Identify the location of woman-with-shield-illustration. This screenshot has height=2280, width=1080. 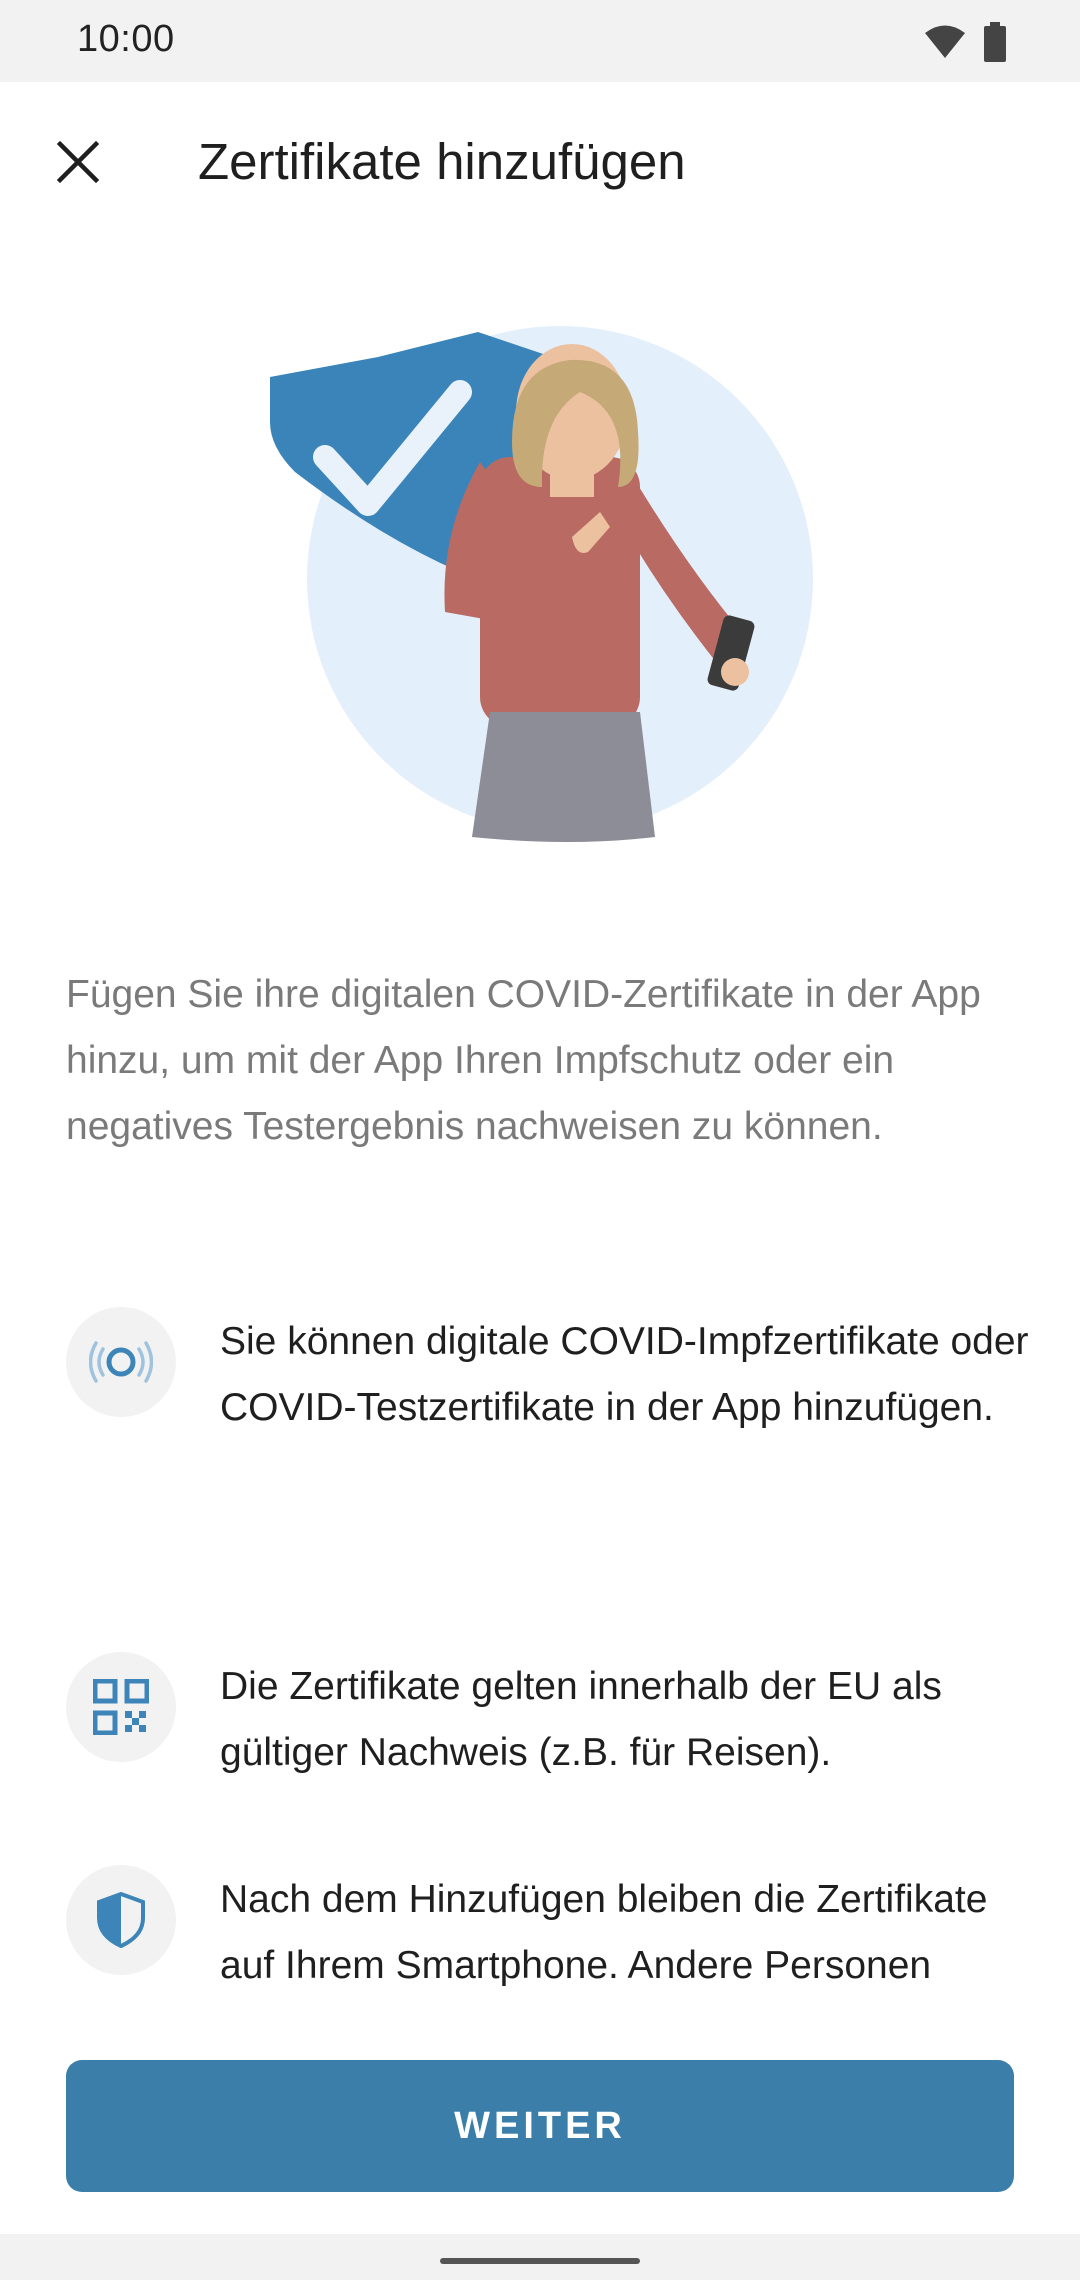
(541, 584).